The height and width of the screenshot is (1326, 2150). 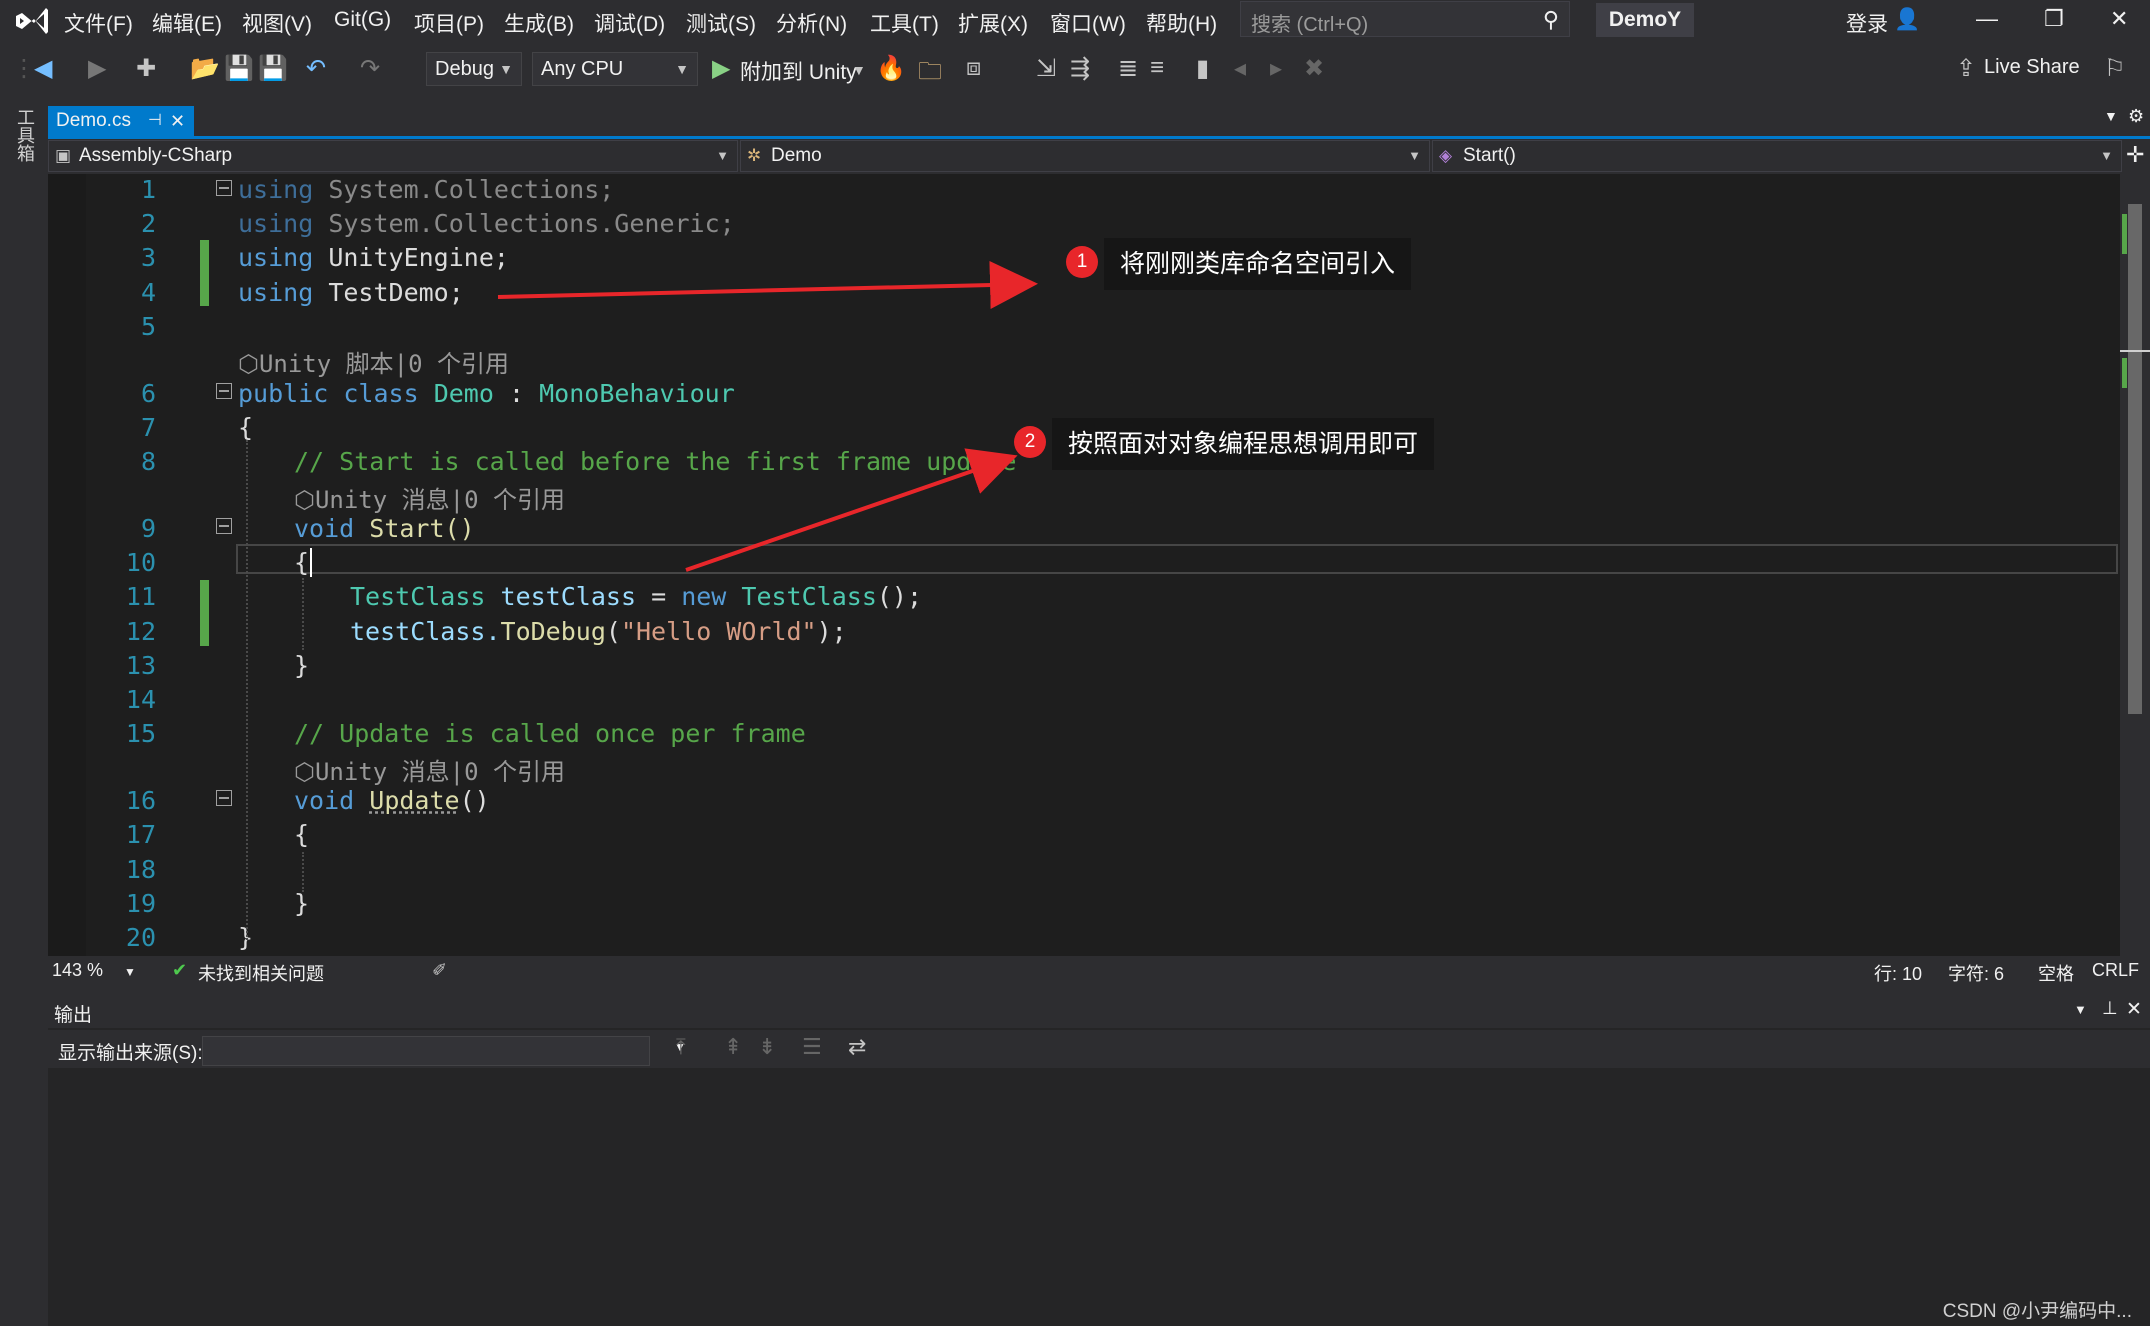 What do you see at coordinates (121, 122) in the screenshot?
I see `tab-demo-cs: Demo.cs ⊣ ✕` at bounding box center [121, 122].